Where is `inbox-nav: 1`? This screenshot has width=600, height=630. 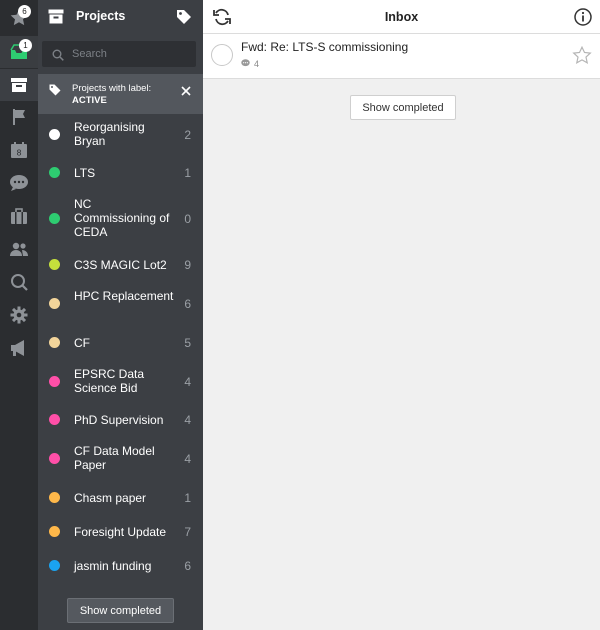
inbox-nav: 1 is located at coordinates (19, 52).